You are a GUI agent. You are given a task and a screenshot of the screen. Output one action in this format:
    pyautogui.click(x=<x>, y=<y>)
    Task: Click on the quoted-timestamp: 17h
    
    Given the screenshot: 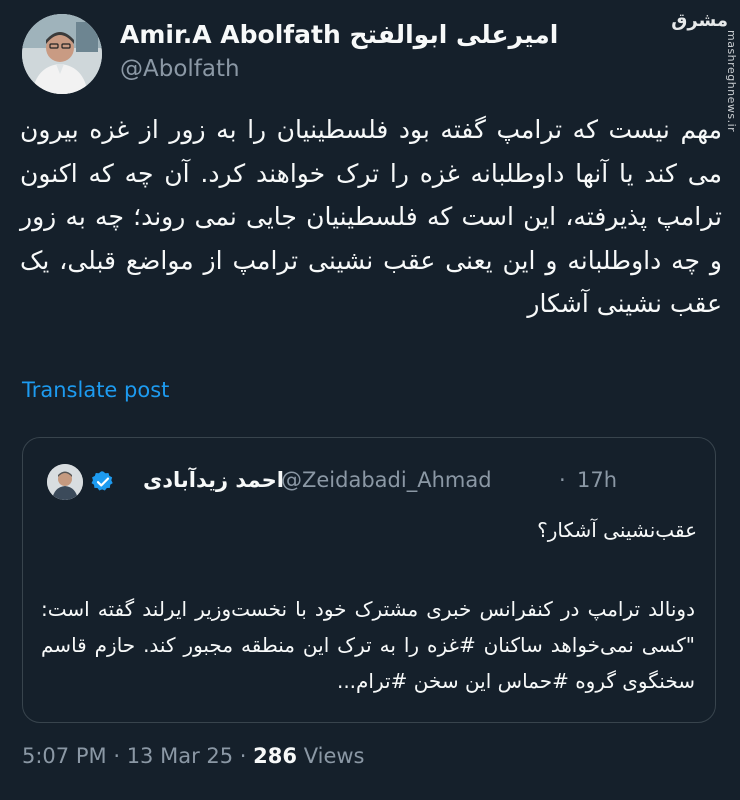 What is the action you would take?
    pyautogui.click(x=597, y=480)
    